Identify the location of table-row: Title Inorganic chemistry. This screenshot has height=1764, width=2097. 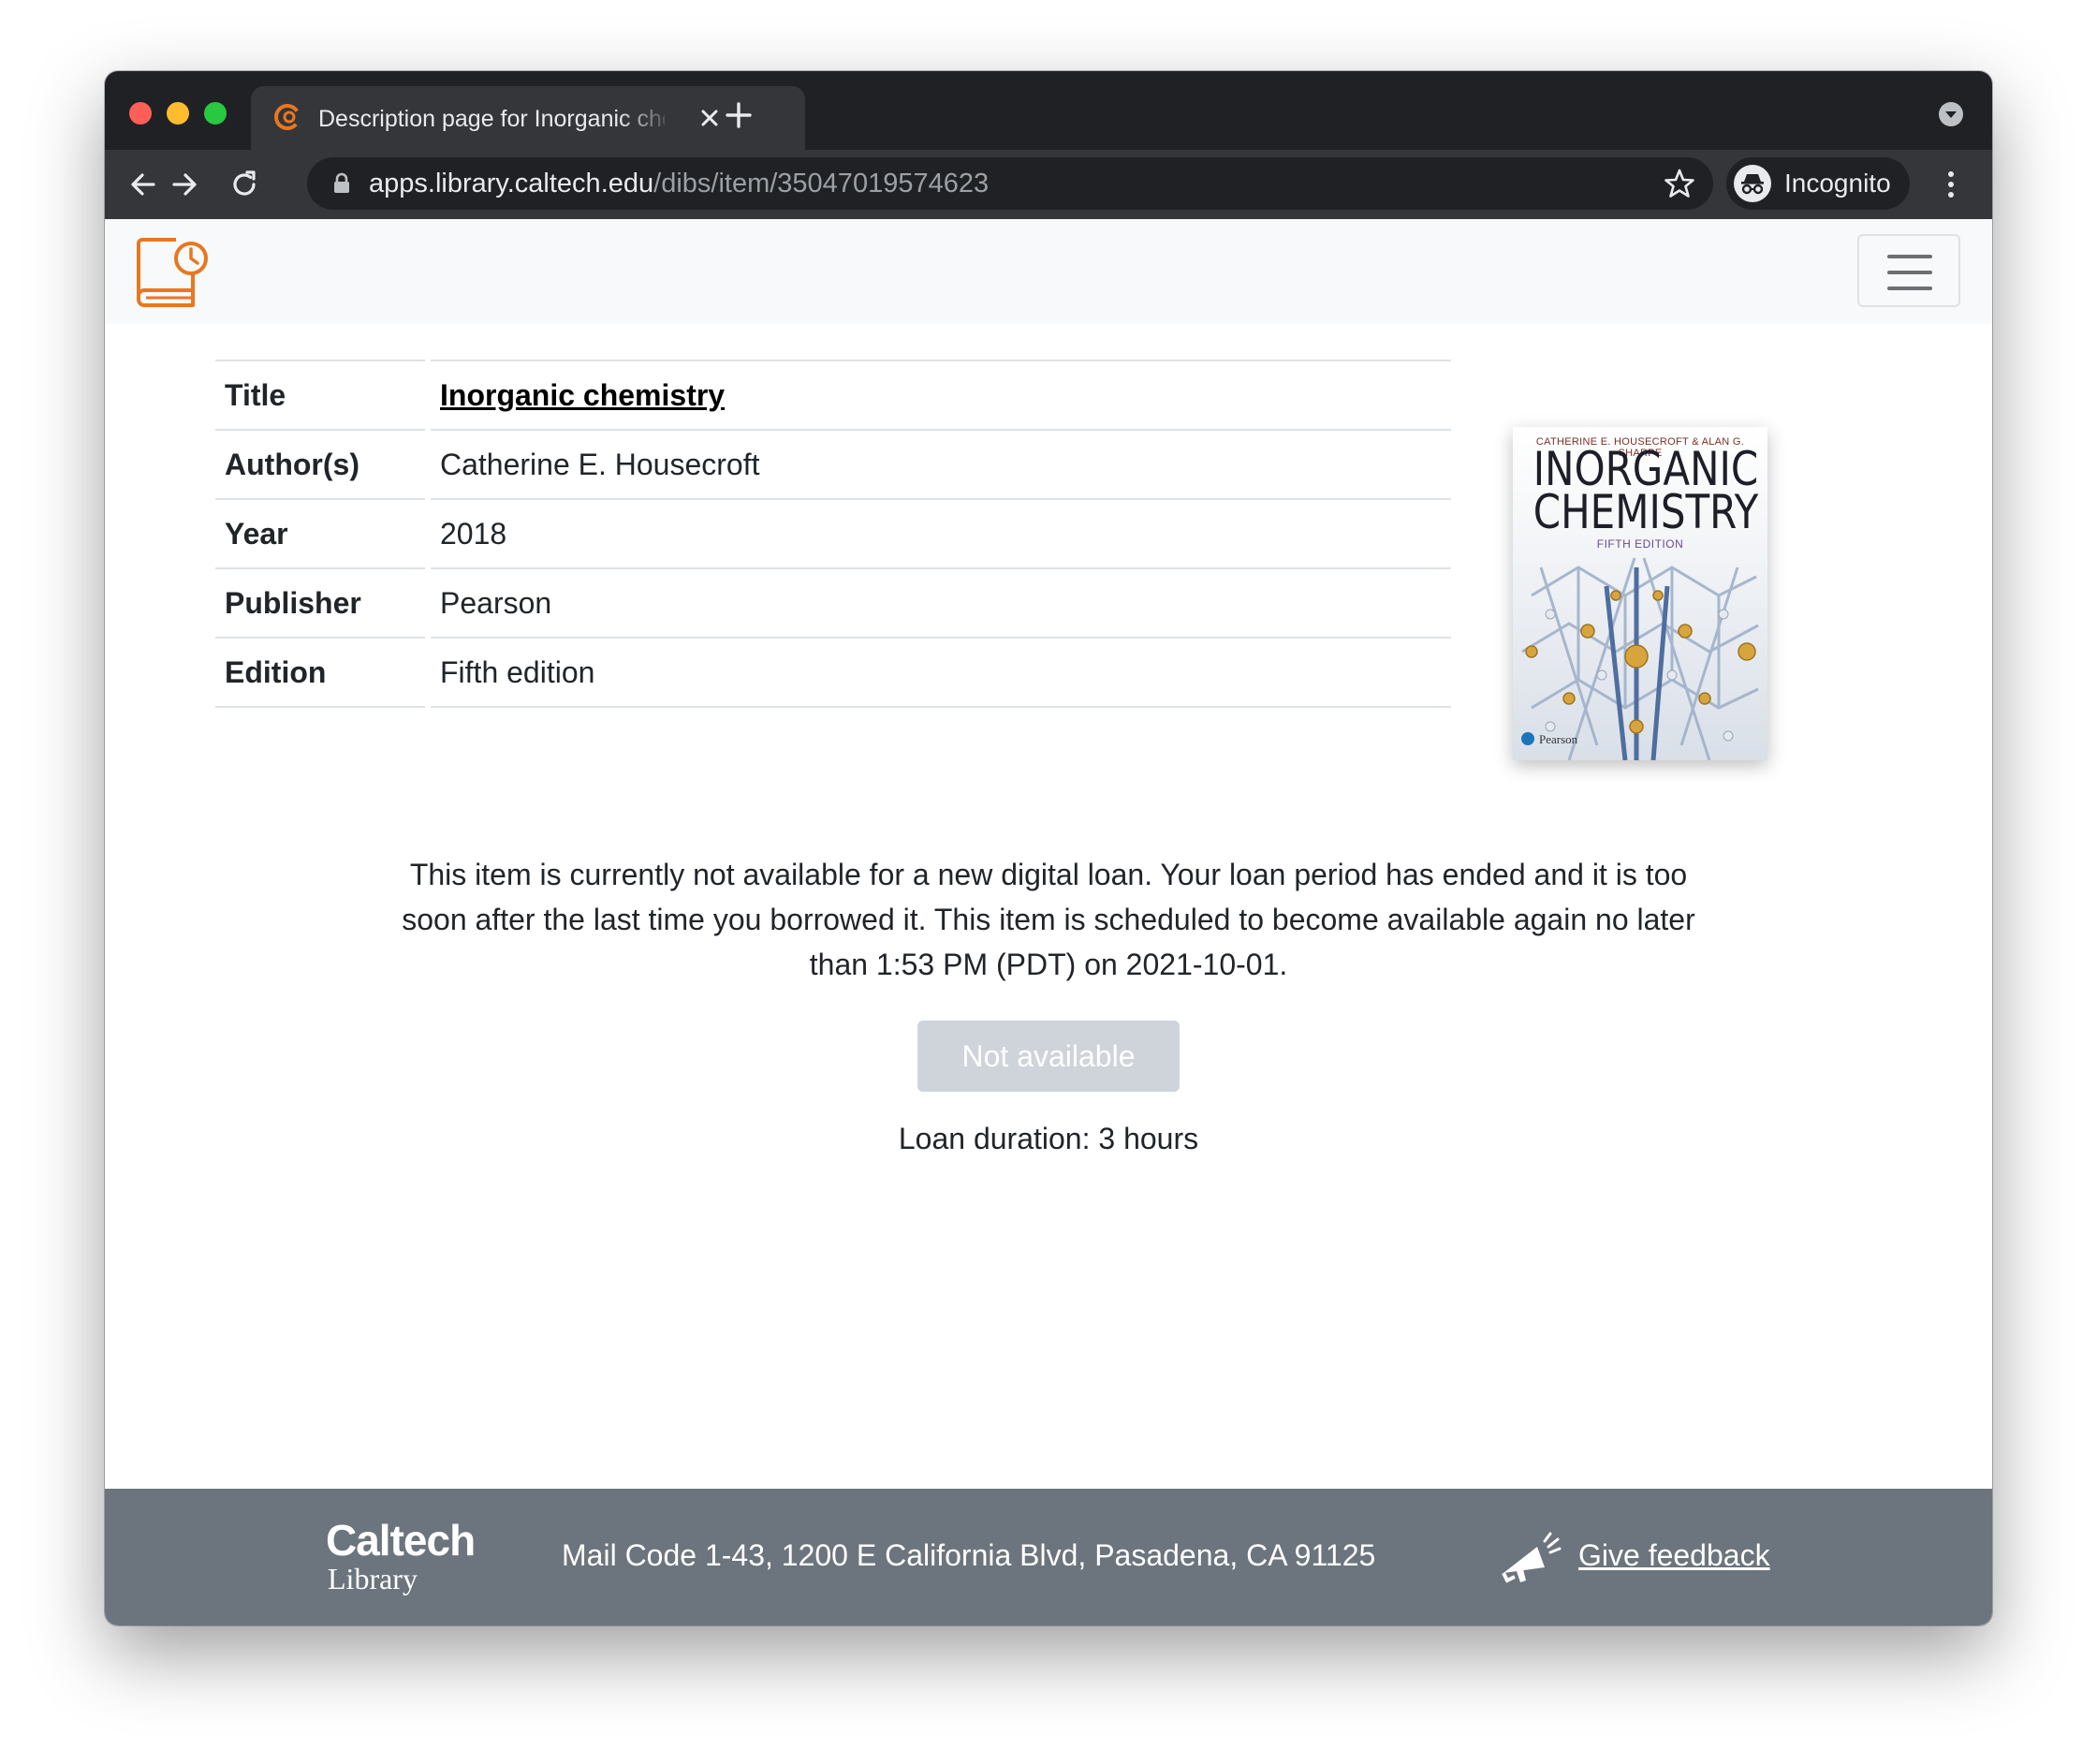
(833, 395).